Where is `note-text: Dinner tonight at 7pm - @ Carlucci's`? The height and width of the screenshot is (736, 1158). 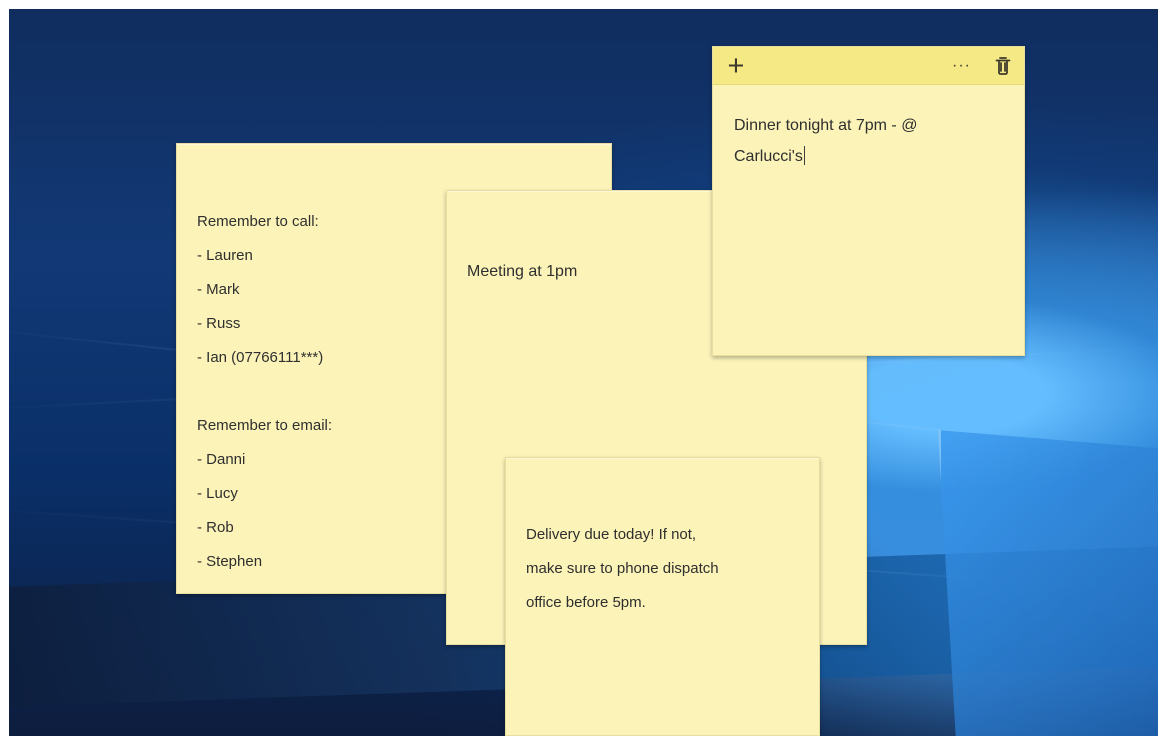
note-text: Dinner tonight at 7pm - @ Carlucci's is located at coordinates (861, 141).